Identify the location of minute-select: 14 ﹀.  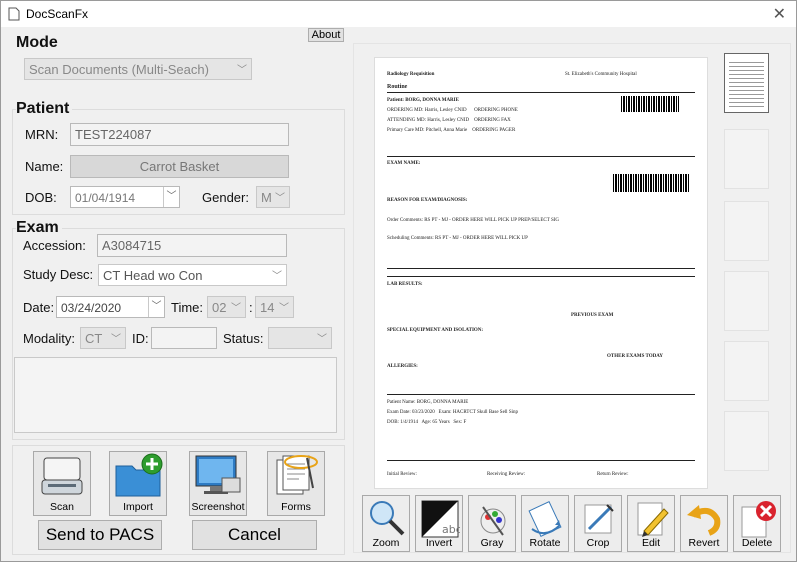
(274, 307).